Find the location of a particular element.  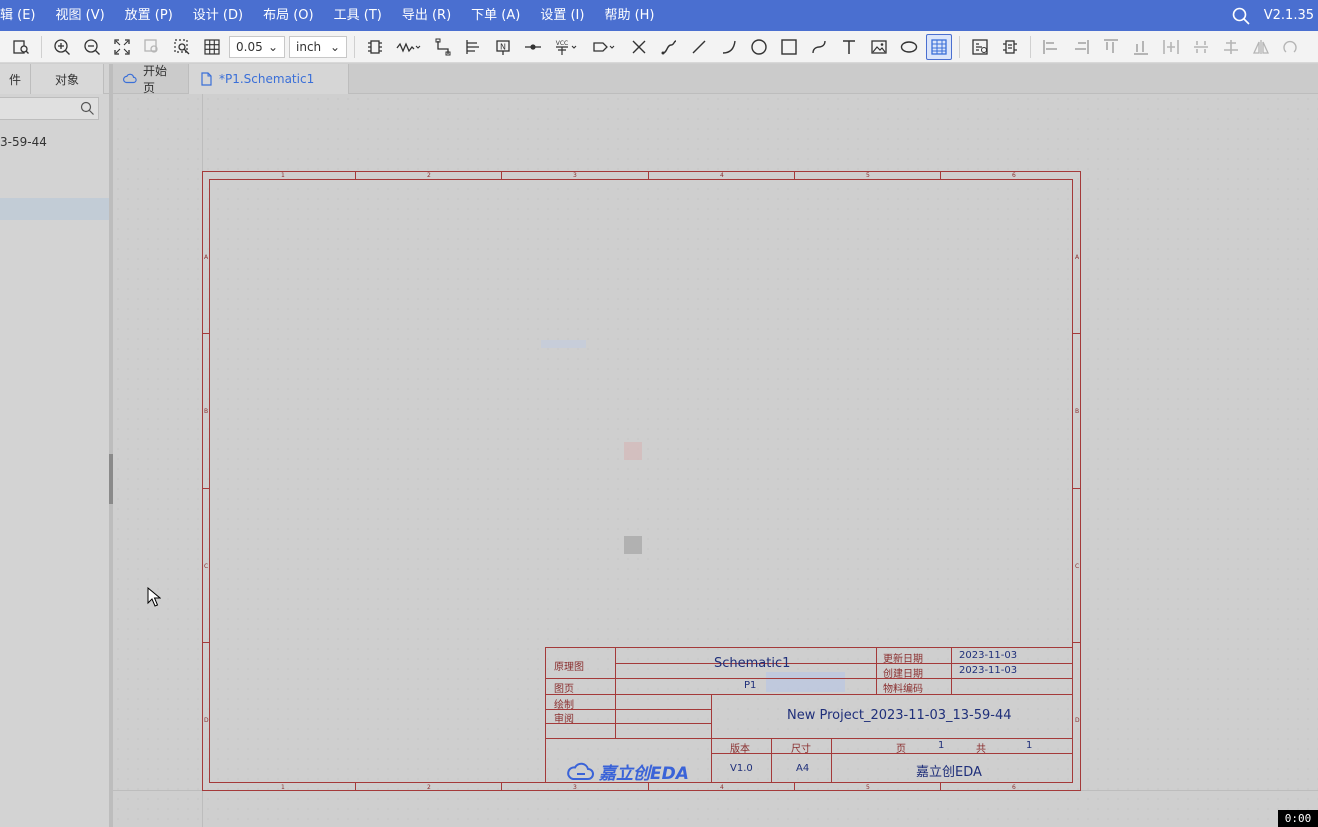

menu-view: 视图 (V) is located at coordinates (80, 15).